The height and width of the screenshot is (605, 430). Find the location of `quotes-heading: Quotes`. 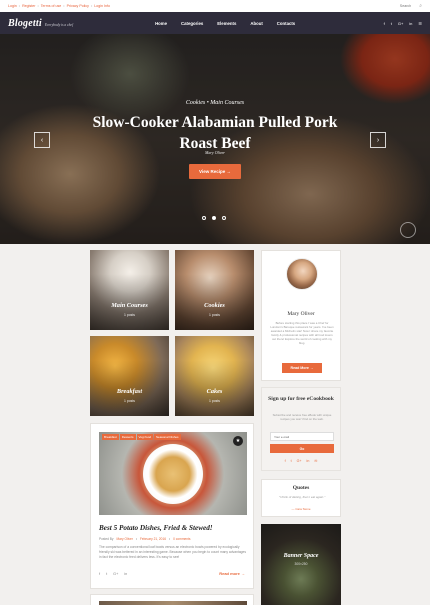

quotes-heading: Quotes is located at coordinates (301, 488).